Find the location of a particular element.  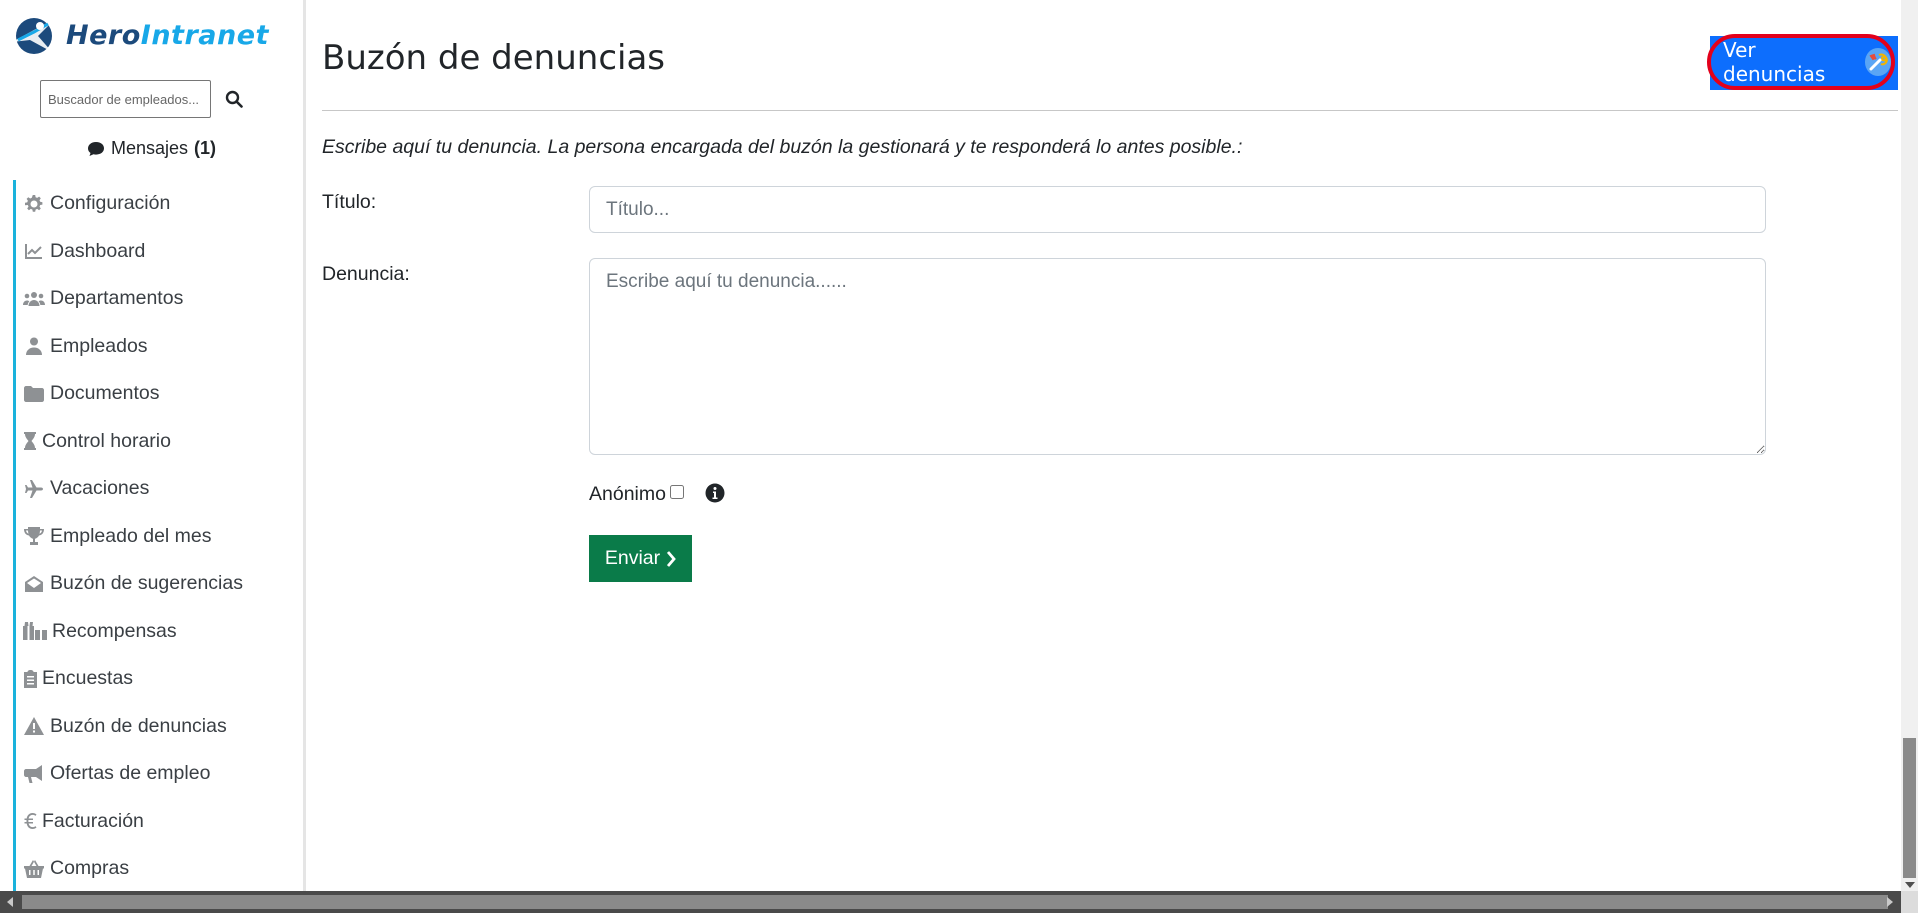

sidebar-item-label: Empleado del mes is located at coordinates (131, 535).